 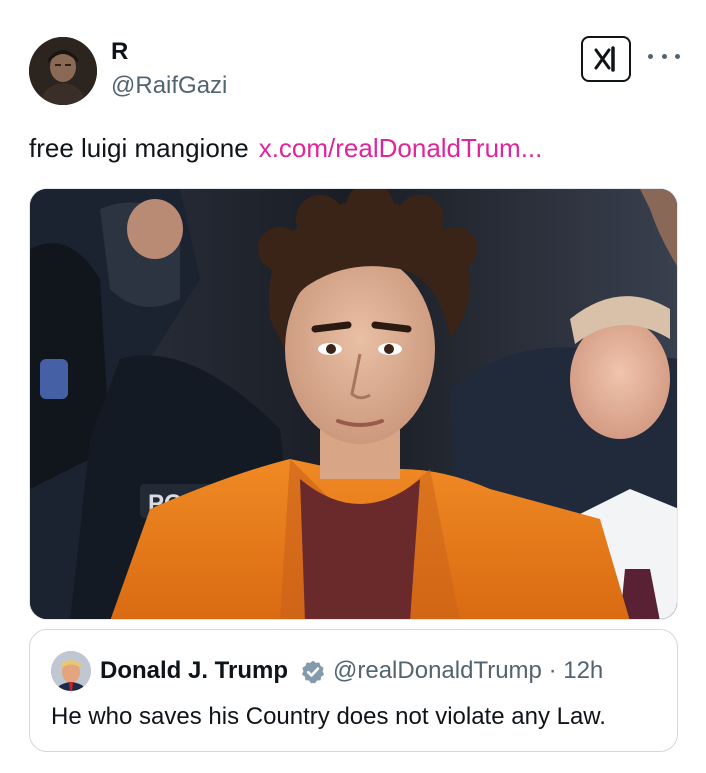 What do you see at coordinates (313, 672) in the screenshot?
I see `verified-badge-icon` at bounding box center [313, 672].